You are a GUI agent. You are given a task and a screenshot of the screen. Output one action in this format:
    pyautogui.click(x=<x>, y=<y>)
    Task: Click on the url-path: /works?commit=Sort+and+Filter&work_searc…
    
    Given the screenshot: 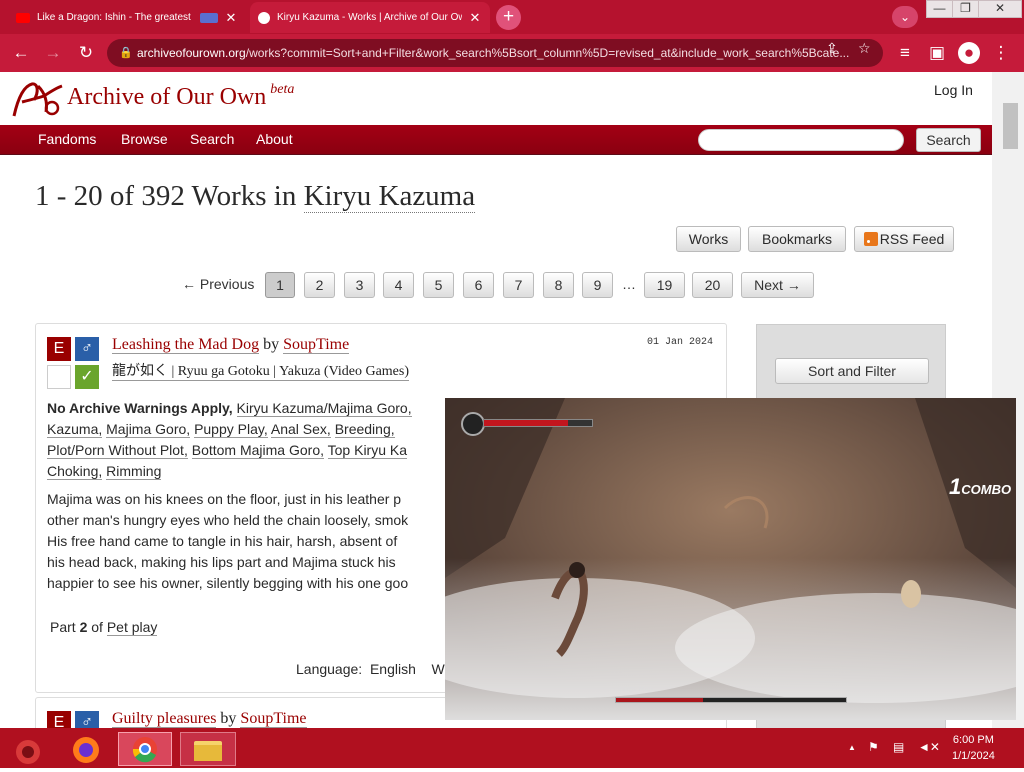 What is the action you would take?
    pyautogui.click(x=547, y=53)
    